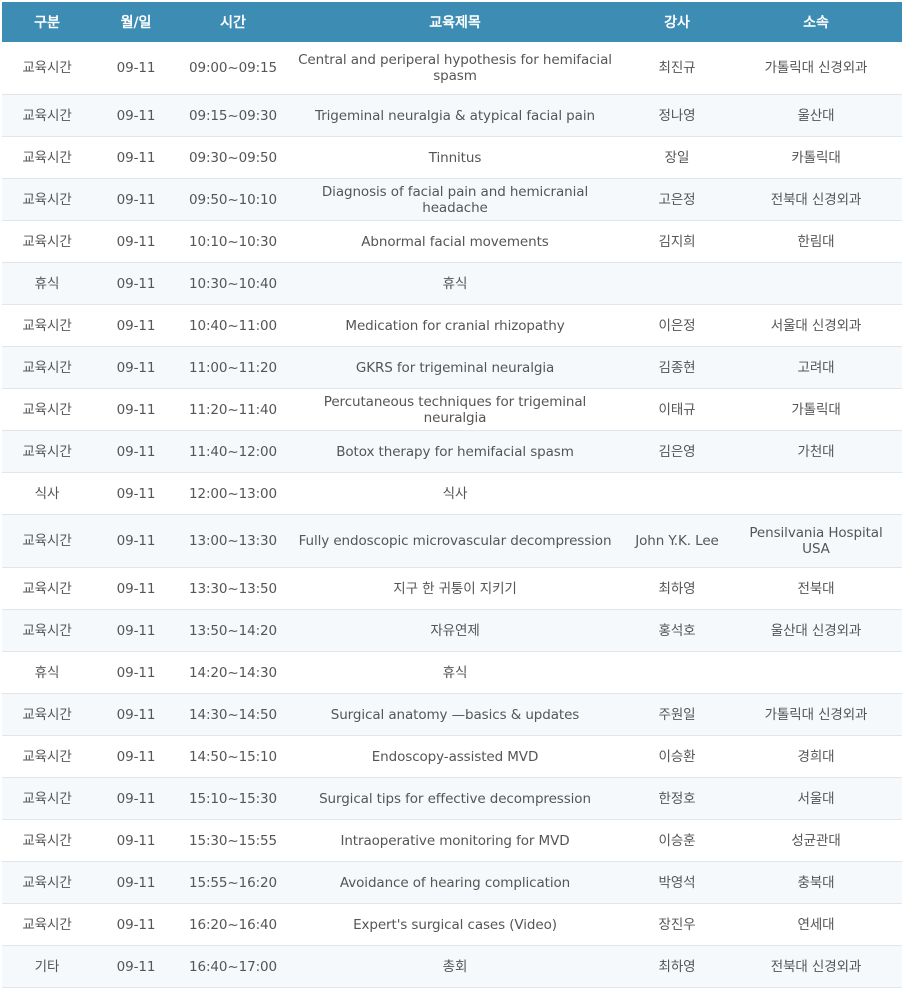 The height and width of the screenshot is (996, 908). Describe the element at coordinates (455, 714) in the screenshot. I see `cell-title: Surgical anatomy —basics & updates` at that location.